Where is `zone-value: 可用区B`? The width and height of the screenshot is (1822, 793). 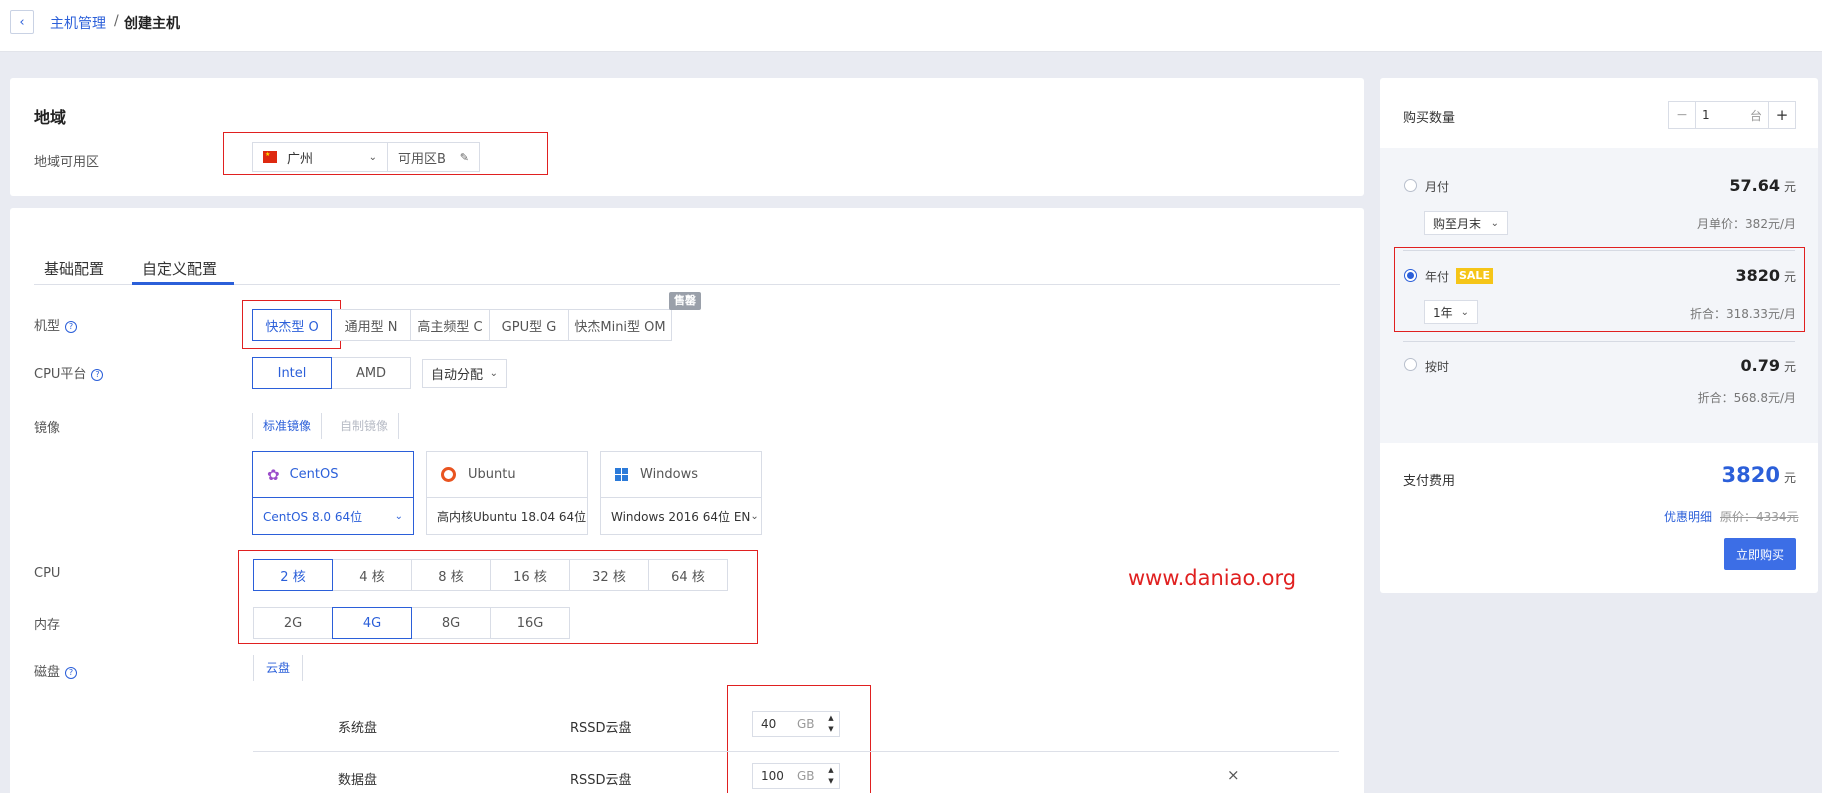
zone-value: 可用区B is located at coordinates (422, 159).